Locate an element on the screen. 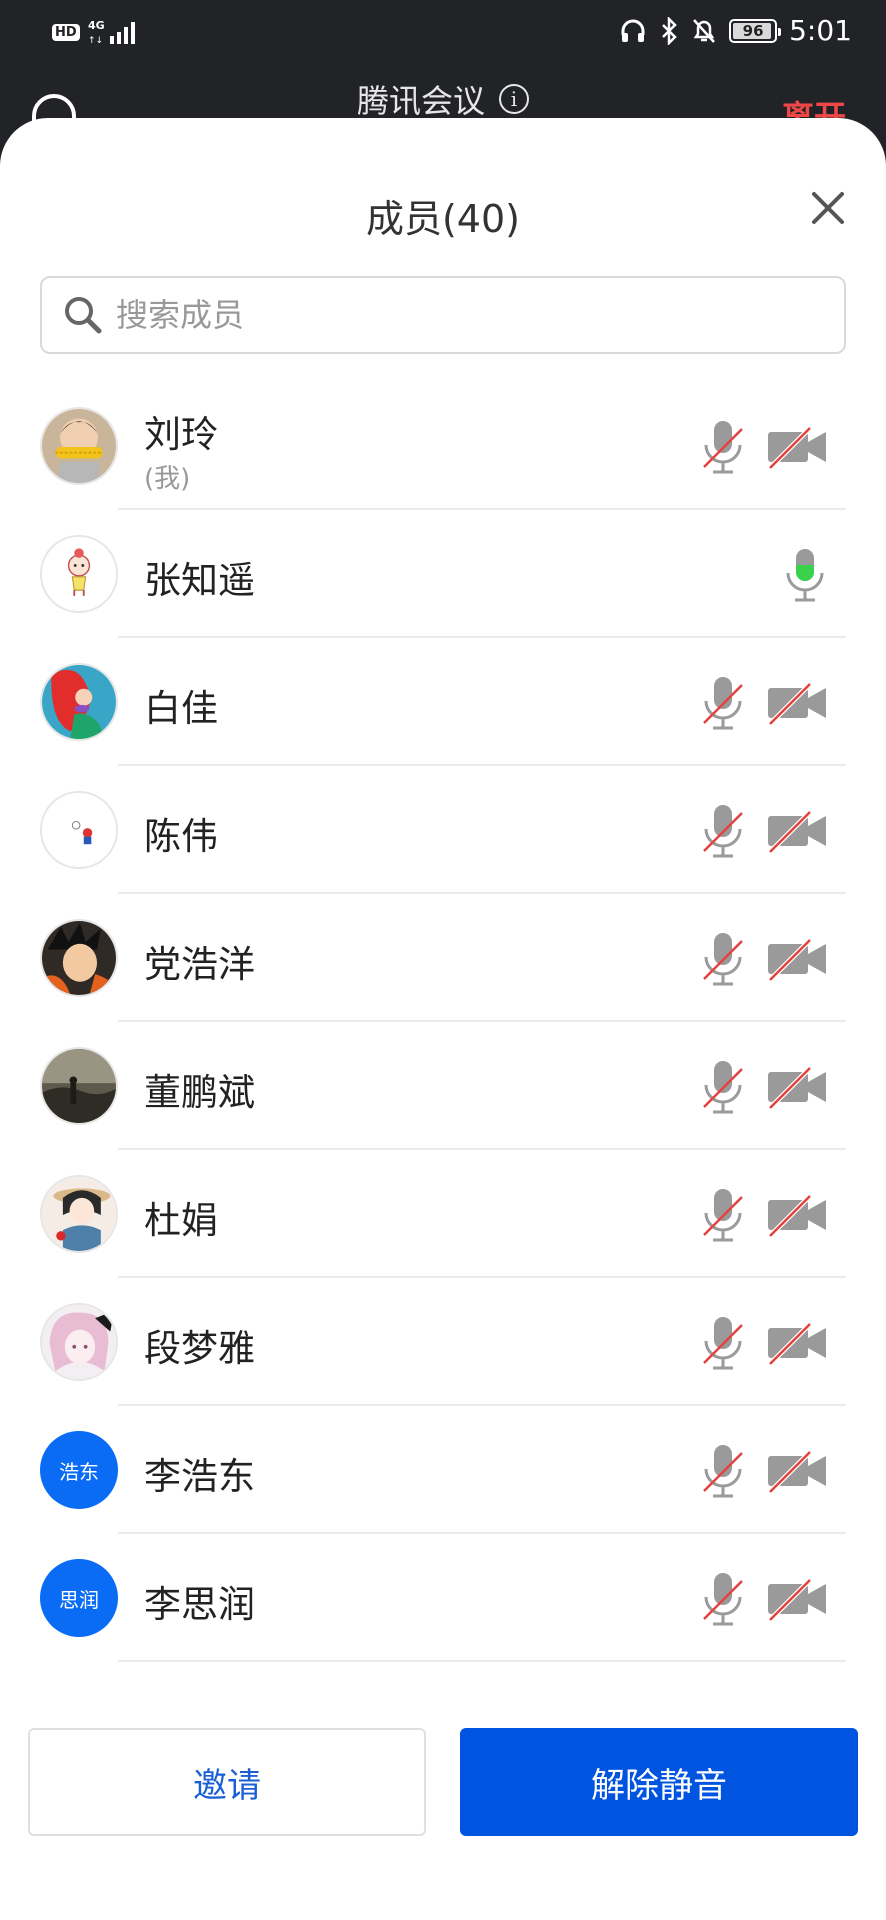  avatar-anime-girl-icon is located at coordinates (79, 1342).